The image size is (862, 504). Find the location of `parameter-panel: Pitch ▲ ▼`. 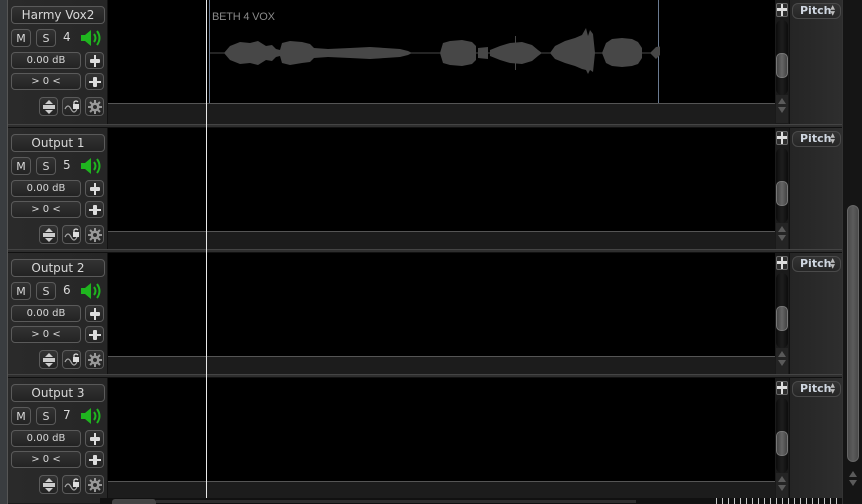

parameter-panel: Pitch ▲ ▼ is located at coordinates (815, 315).